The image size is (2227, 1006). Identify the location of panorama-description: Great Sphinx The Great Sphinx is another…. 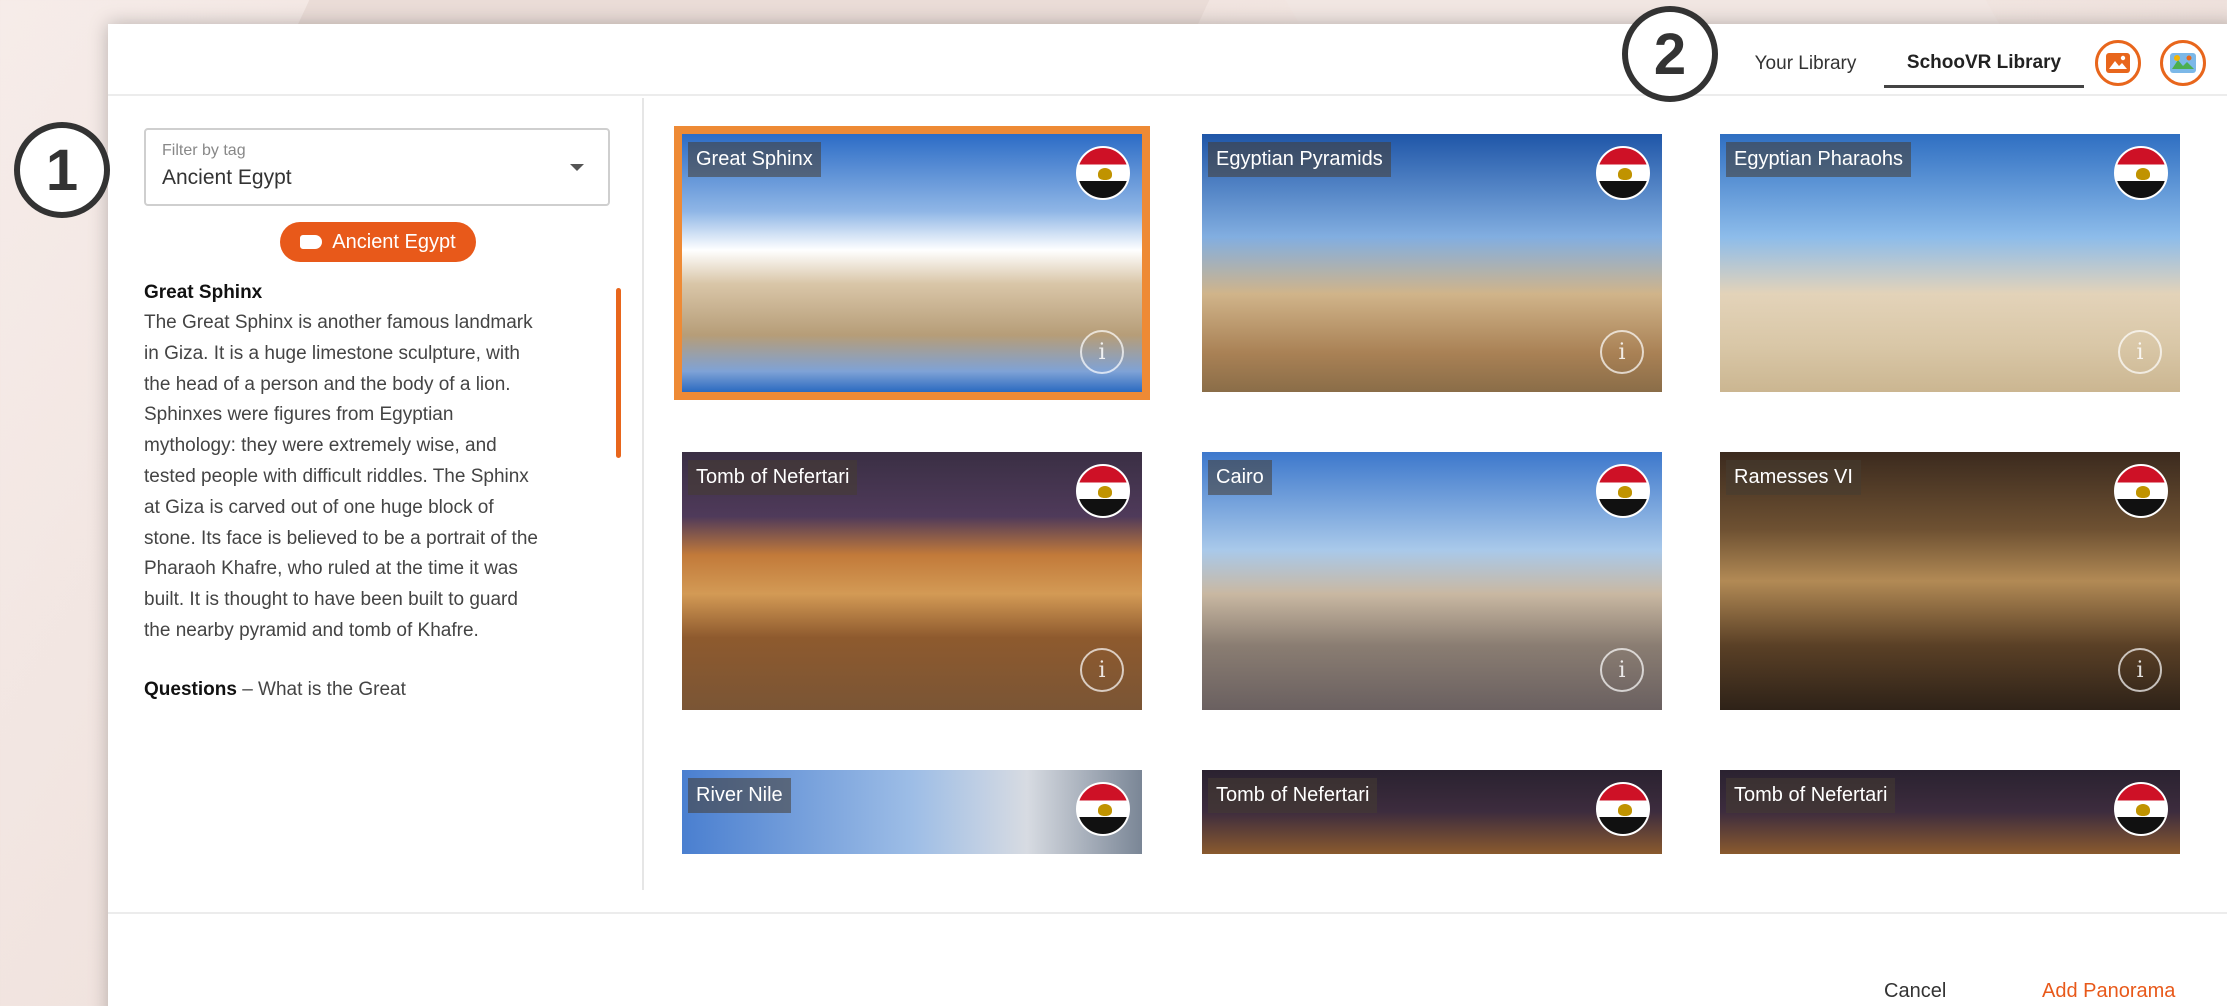
(344, 530).